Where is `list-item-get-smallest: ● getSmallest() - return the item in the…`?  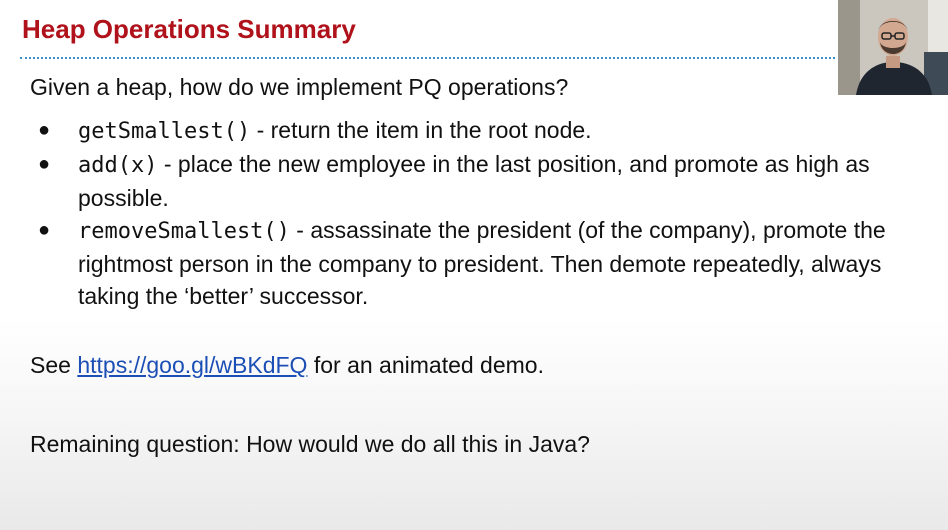
list-item-get-smallest: ● getSmallest() - return the item in the… is located at coordinates (483, 131).